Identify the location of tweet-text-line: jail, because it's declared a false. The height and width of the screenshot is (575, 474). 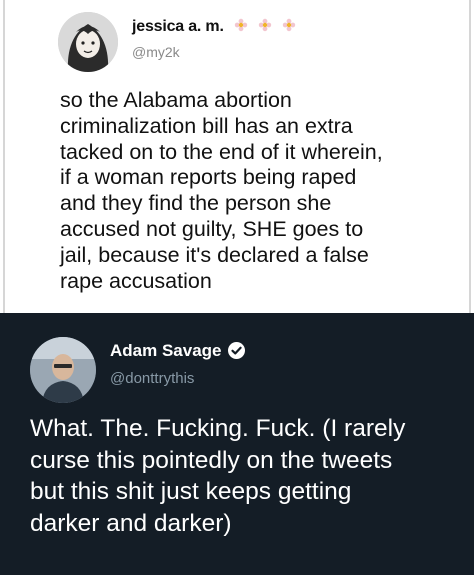
(214, 254).